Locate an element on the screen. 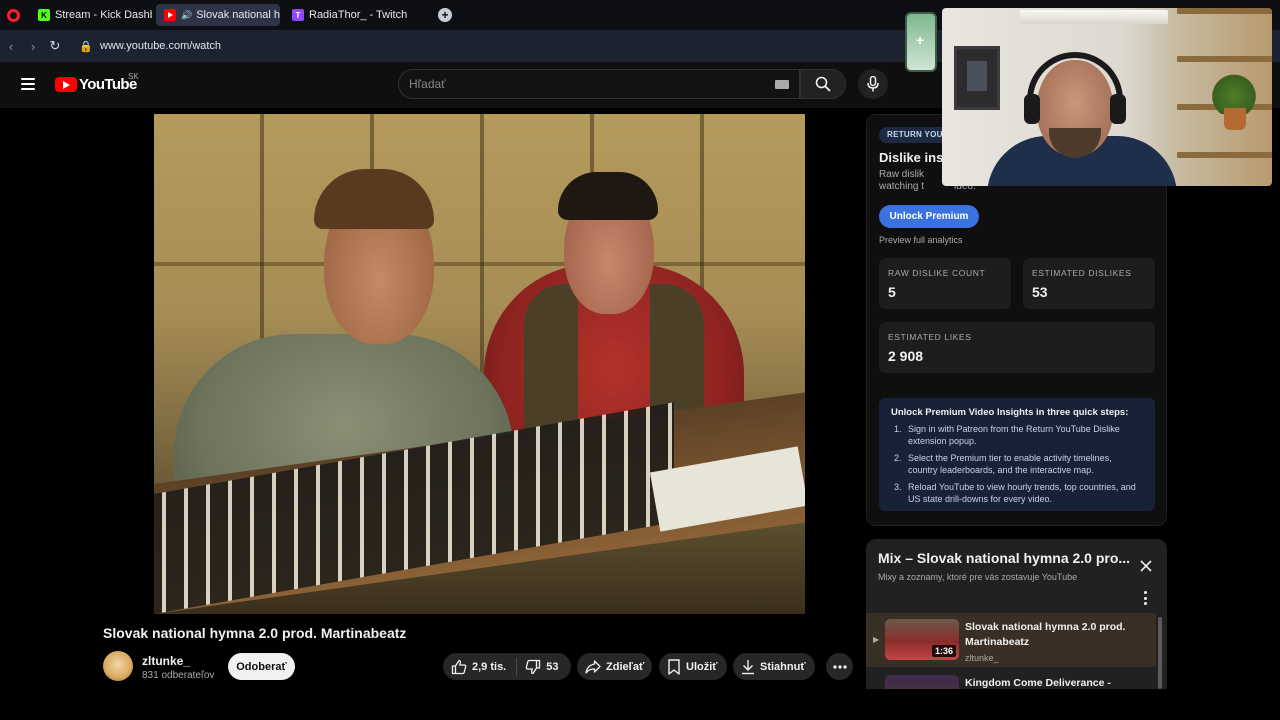  estimated-dislikes-label: ESTIMATED DISLIKES is located at coordinates (1082, 273).